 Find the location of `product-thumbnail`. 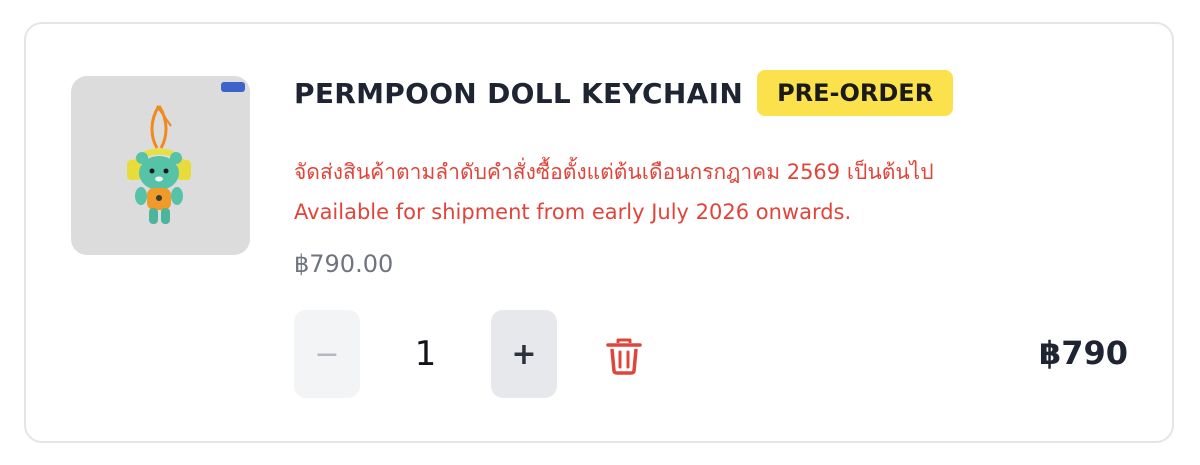

product-thumbnail is located at coordinates (160, 165).